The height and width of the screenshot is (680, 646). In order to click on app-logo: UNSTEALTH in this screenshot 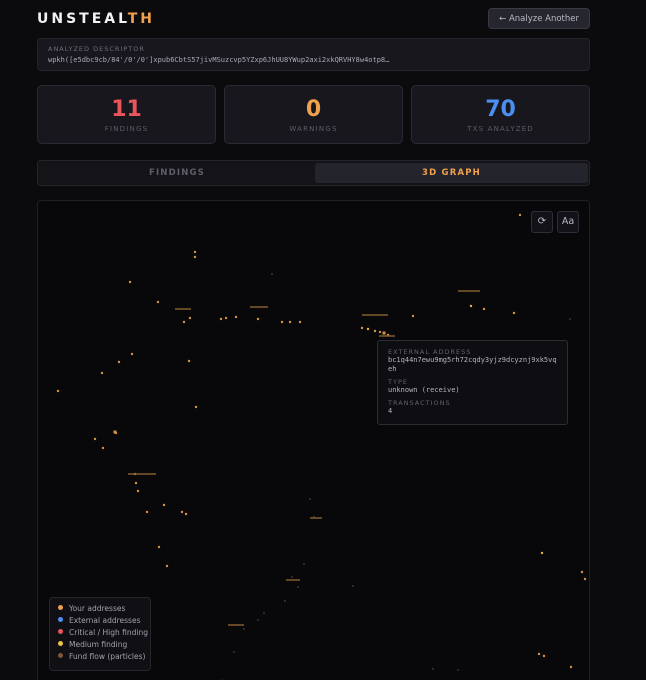, I will do `click(96, 19)`.